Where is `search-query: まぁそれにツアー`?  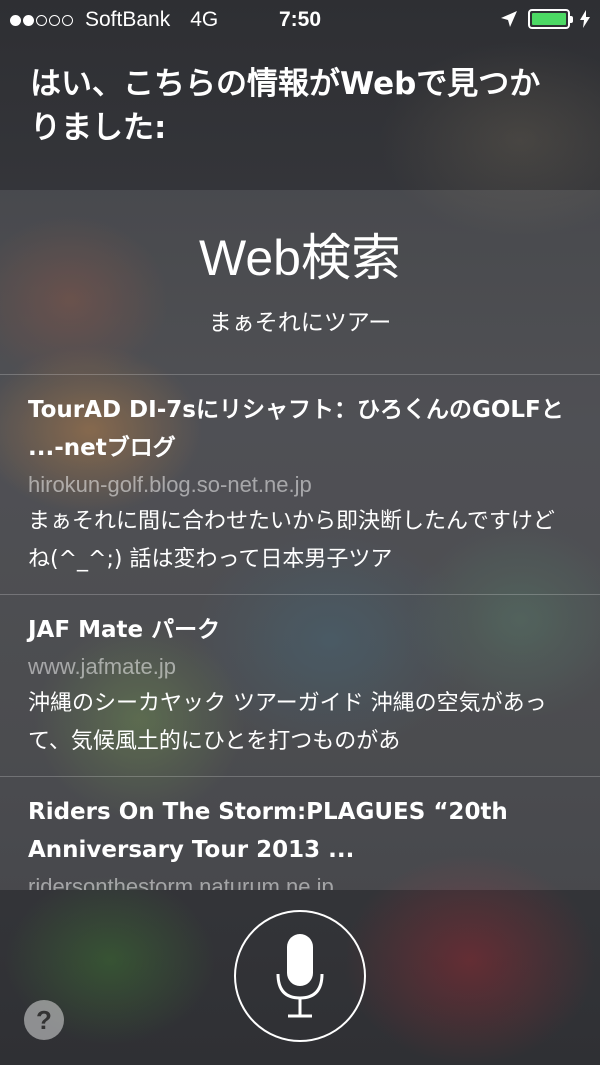
search-query: まぁそれにツアー is located at coordinates (300, 323).